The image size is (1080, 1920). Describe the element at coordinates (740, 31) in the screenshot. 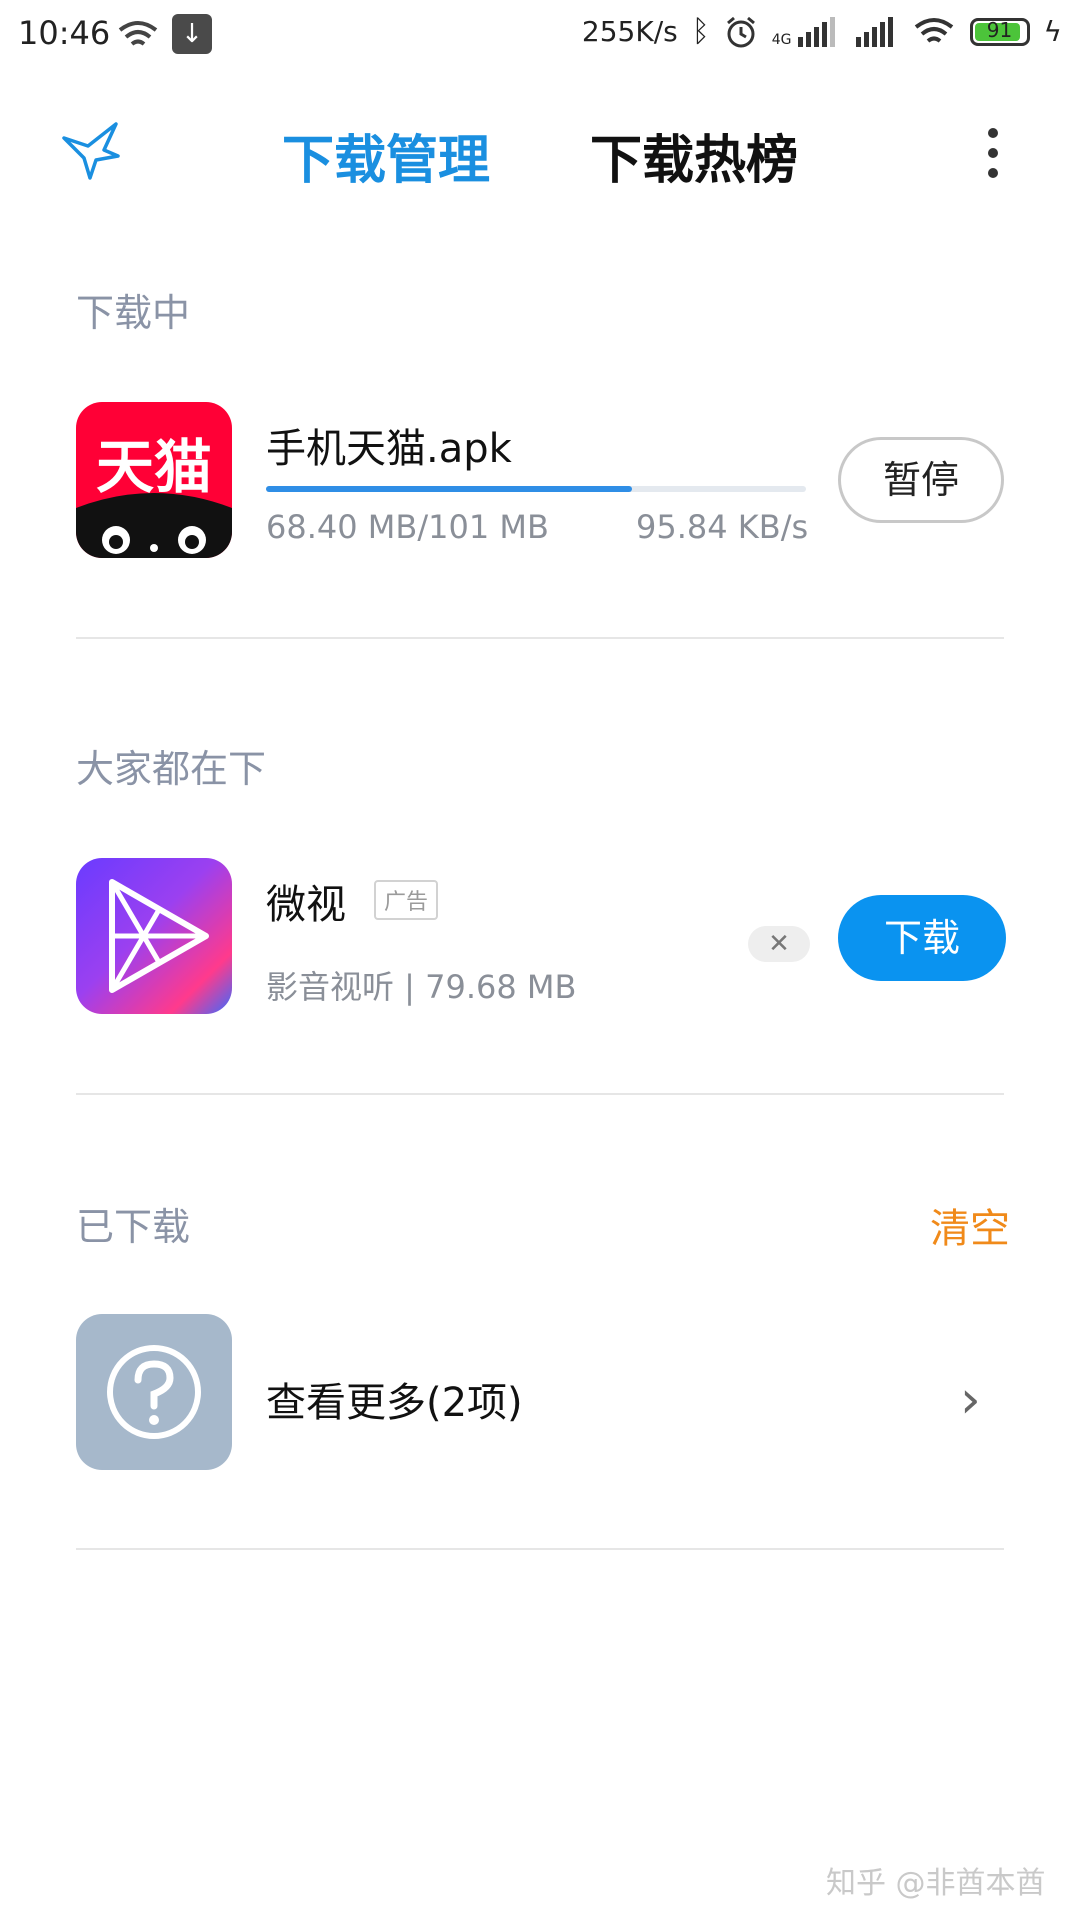

I see `alarm-icon` at that location.